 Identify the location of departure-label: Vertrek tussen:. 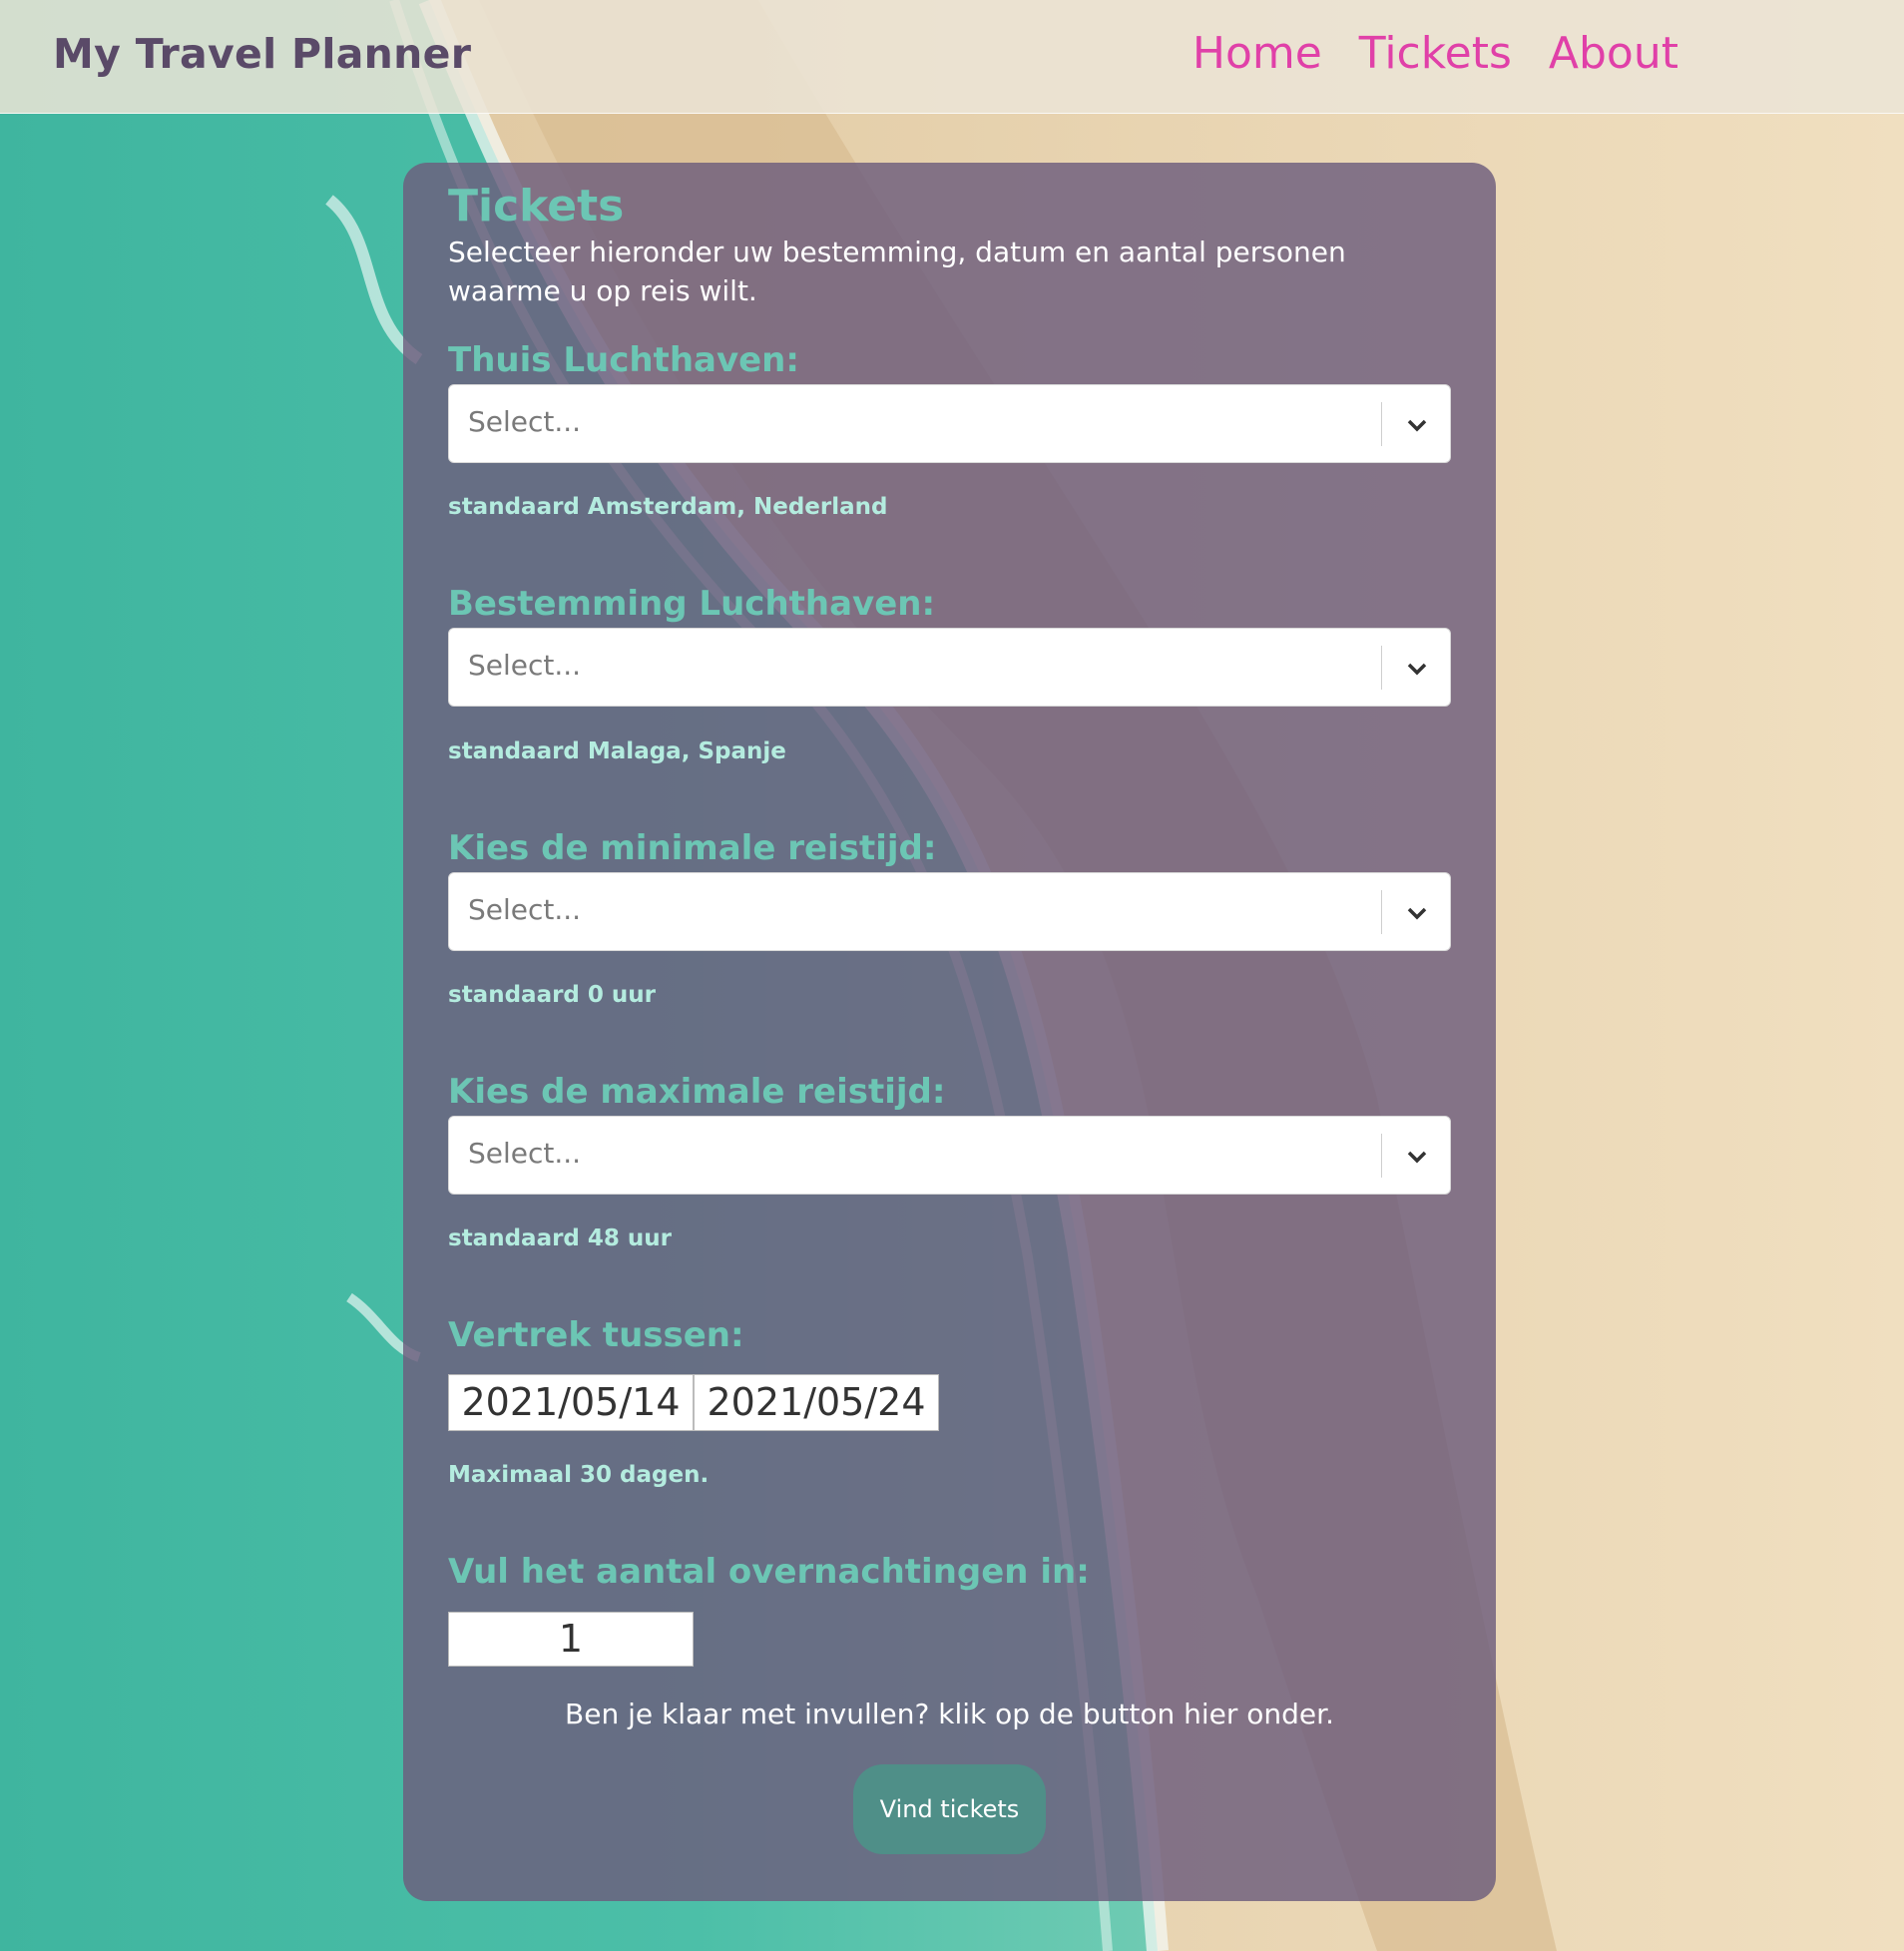
(596, 1335).